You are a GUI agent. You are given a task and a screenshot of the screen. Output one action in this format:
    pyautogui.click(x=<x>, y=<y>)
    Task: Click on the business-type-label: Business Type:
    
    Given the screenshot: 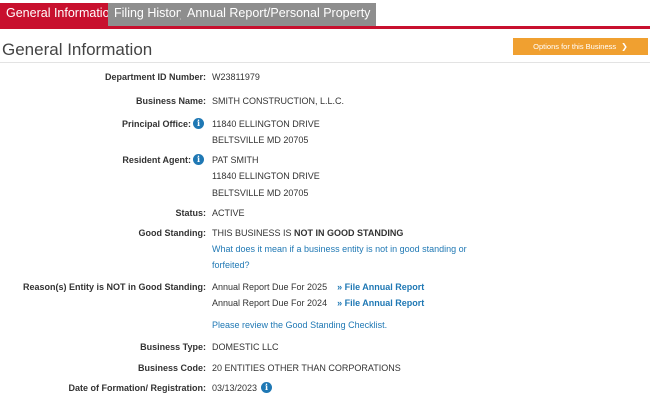 What is the action you would take?
    pyautogui.click(x=173, y=347)
    